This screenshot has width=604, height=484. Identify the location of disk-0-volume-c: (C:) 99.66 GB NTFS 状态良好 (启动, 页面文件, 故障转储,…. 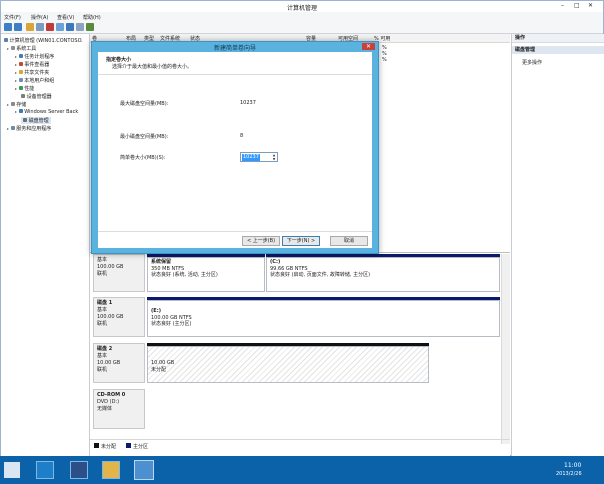
(383, 274).